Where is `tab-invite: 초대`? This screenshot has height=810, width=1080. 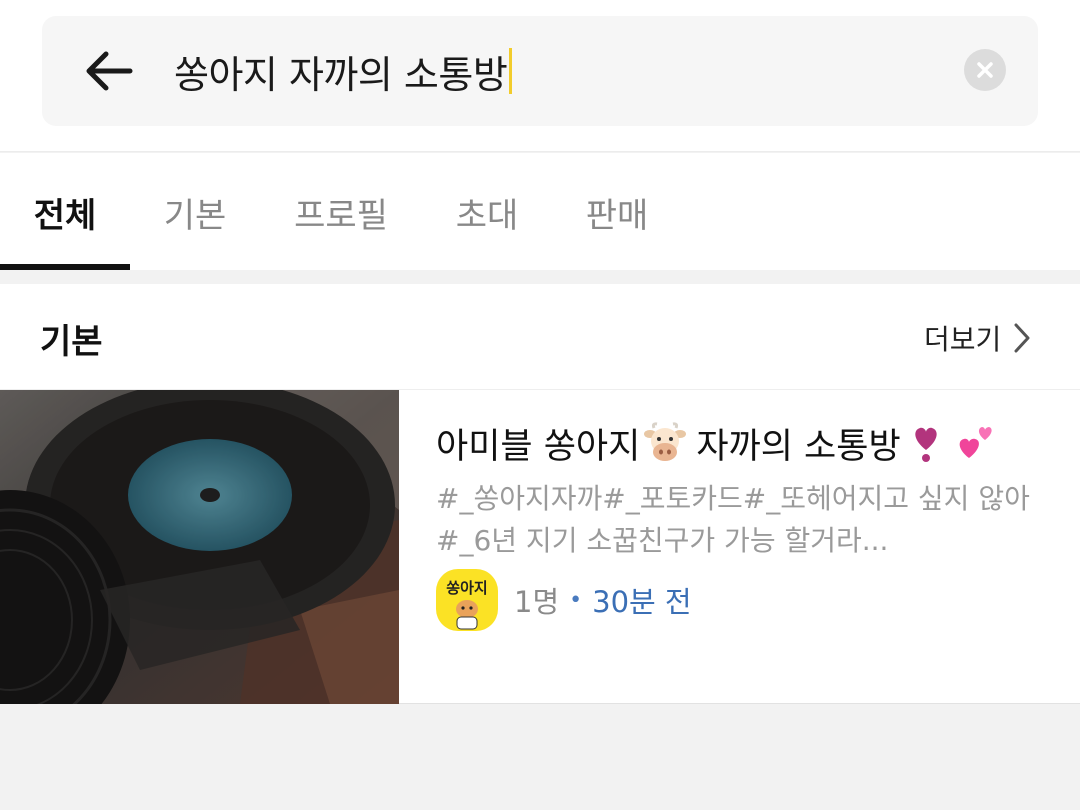 tab-invite: 초대 is located at coordinates (487, 212).